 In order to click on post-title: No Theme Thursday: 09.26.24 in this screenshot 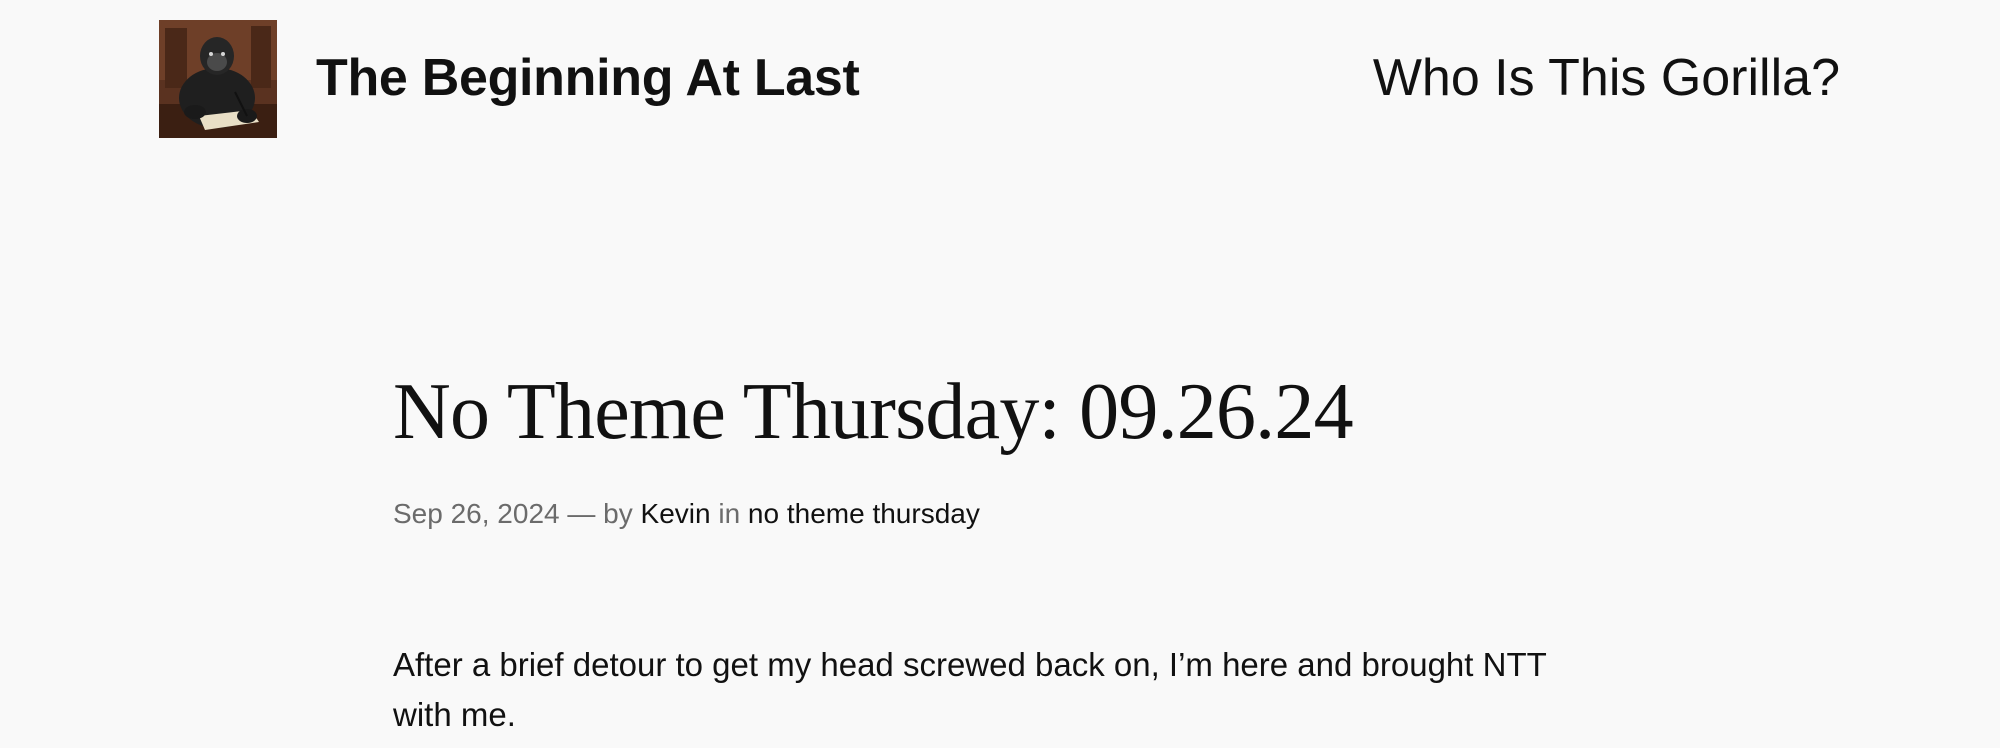, I will do `click(873, 412)`.